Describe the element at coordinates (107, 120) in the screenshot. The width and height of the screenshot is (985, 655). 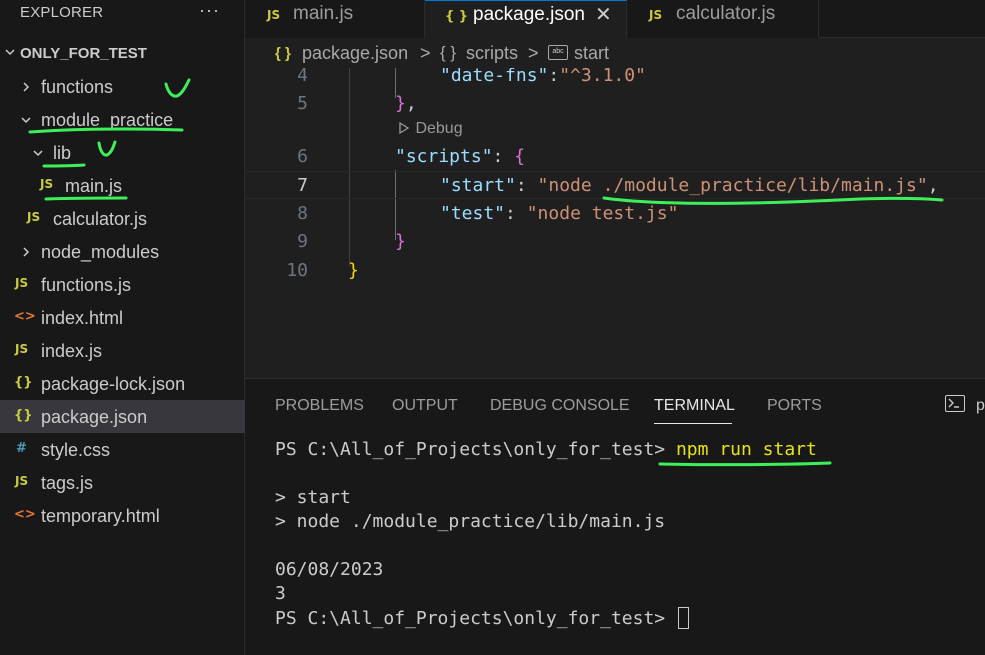
I see `tree-item-label: module_practice` at that location.